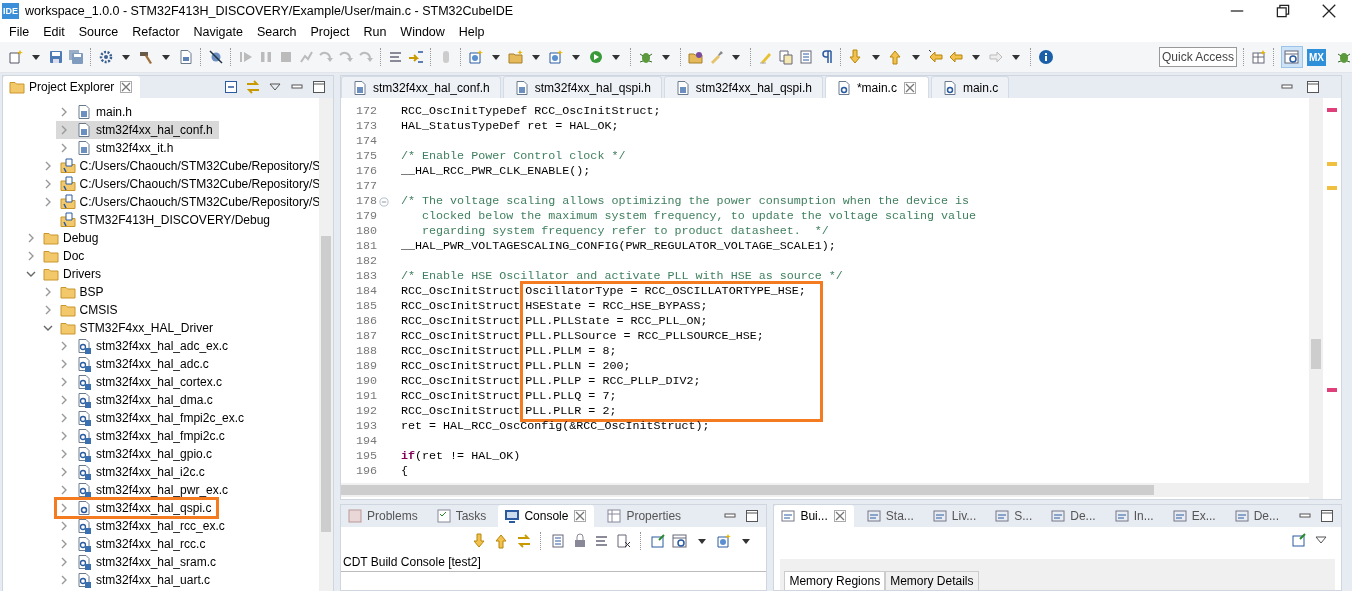 The width and height of the screenshot is (1352, 592). I want to click on panel-tab: Properties, so click(644, 516).